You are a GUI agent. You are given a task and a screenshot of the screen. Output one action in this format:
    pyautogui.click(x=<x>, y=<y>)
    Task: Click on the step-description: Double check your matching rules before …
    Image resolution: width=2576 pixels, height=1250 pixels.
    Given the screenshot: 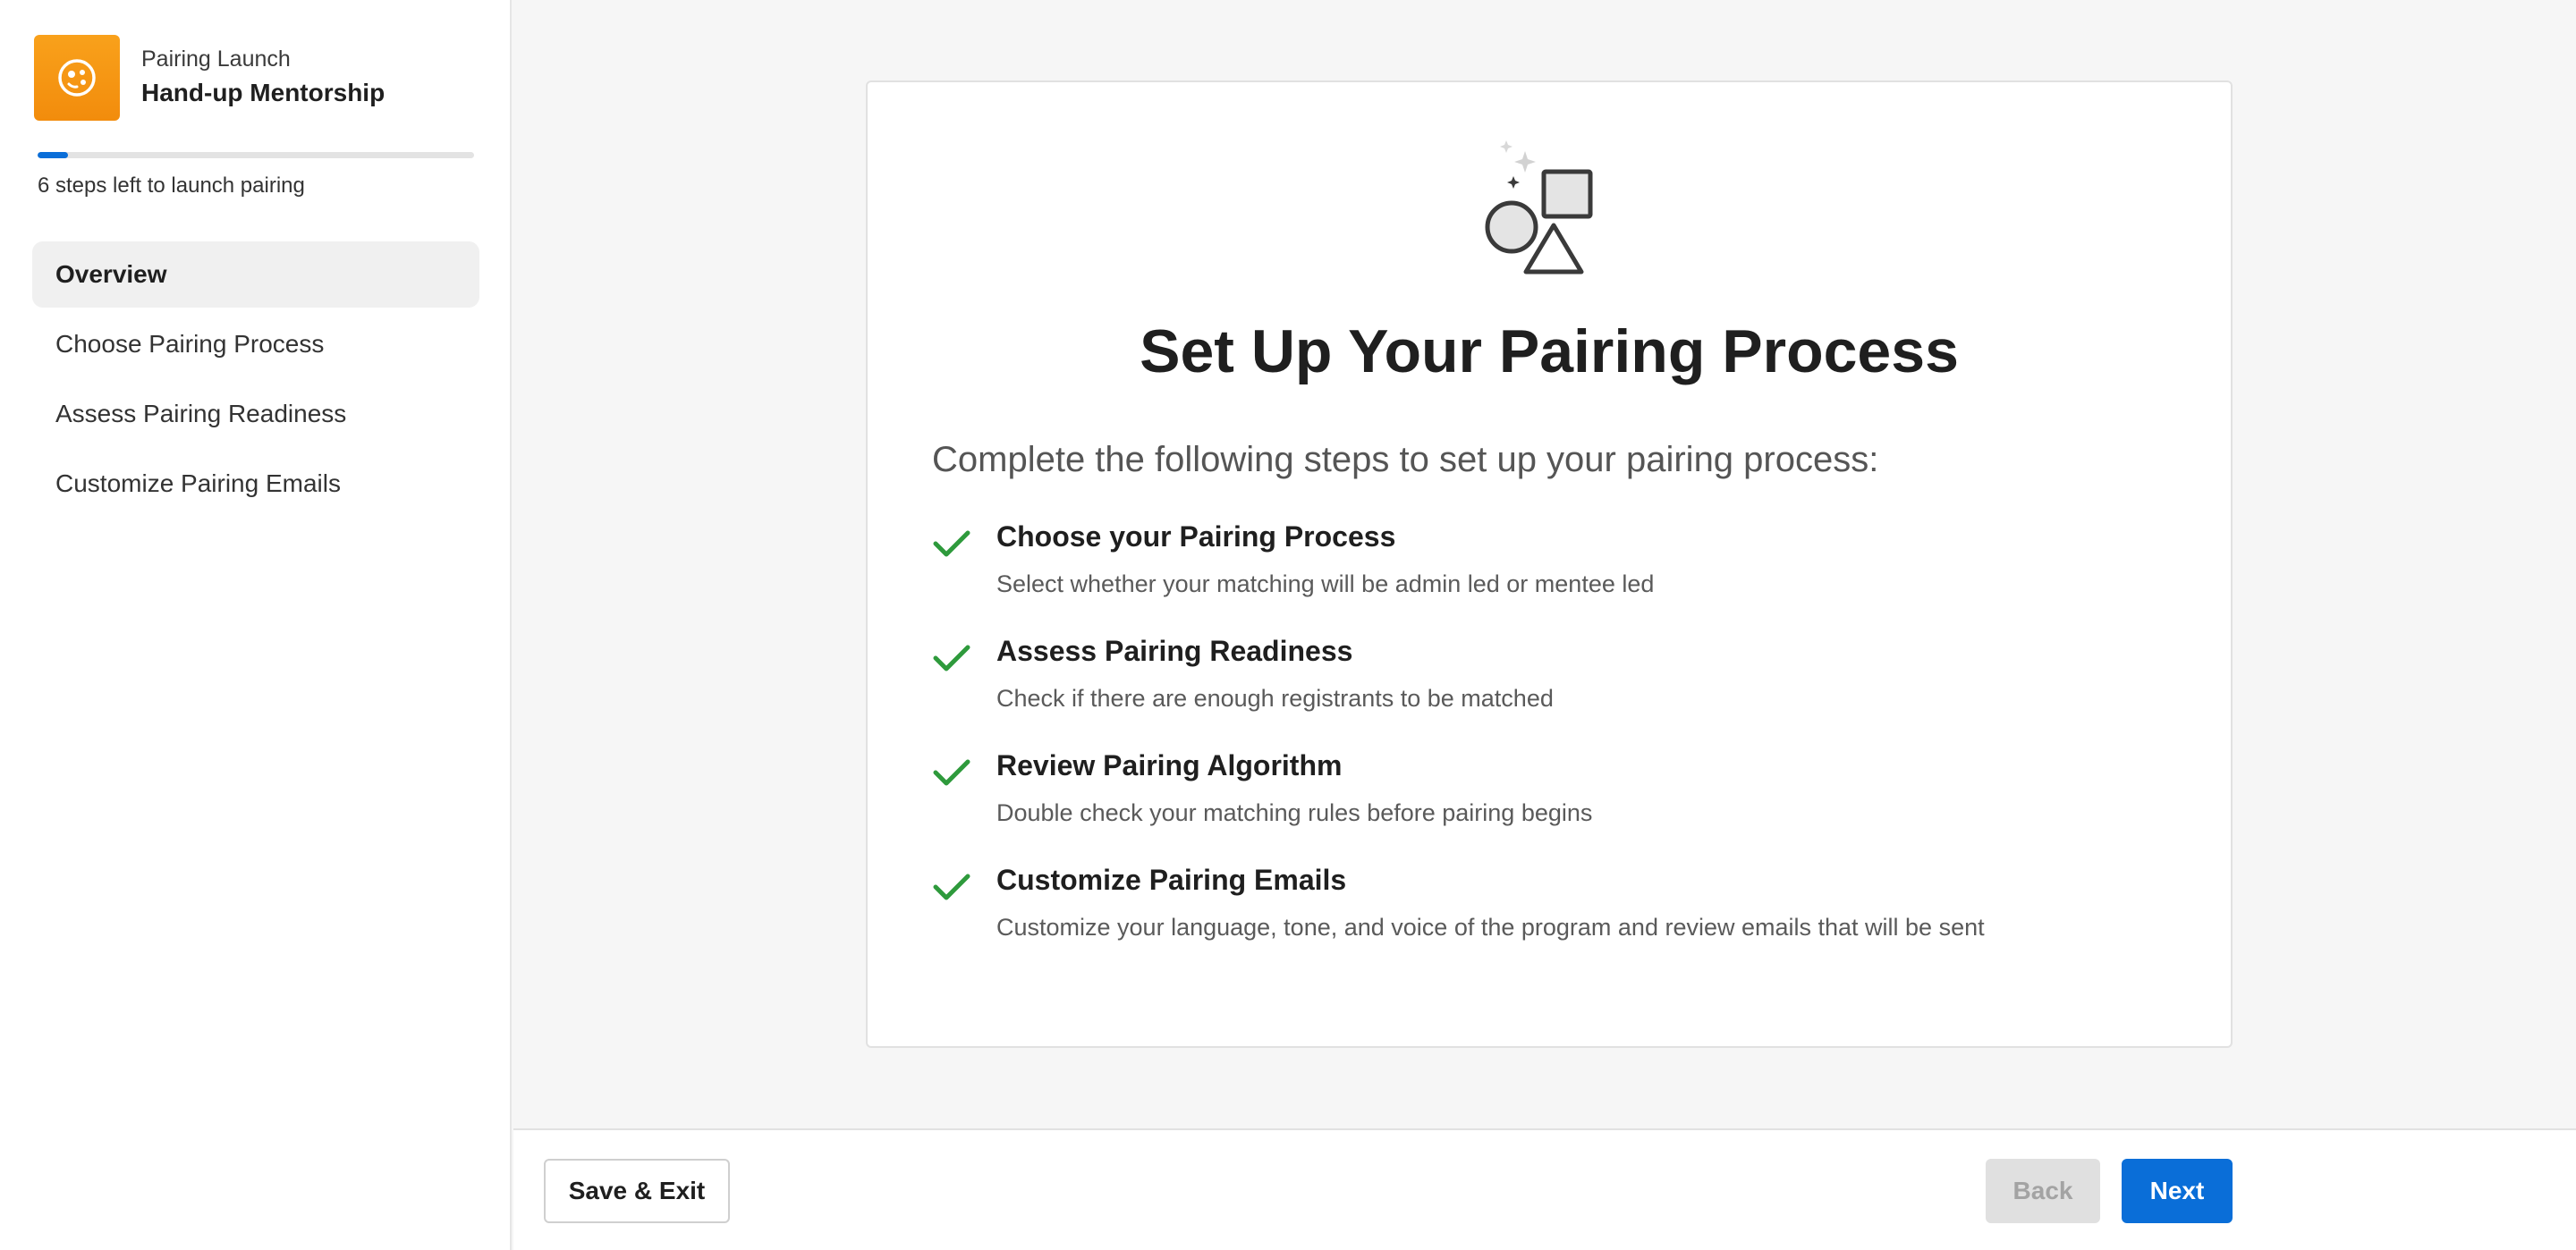 What is the action you would take?
    pyautogui.click(x=1294, y=812)
    